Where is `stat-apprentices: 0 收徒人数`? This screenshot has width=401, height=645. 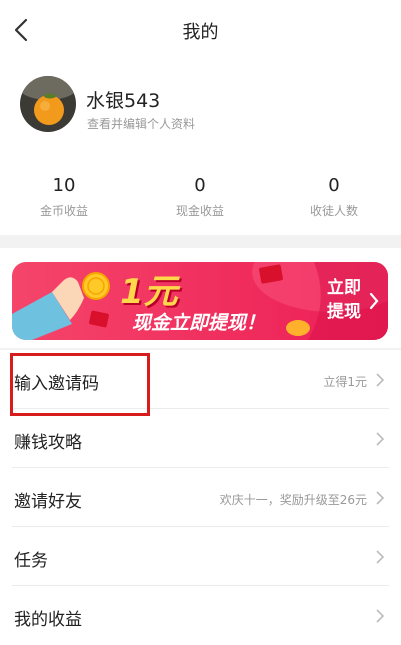 stat-apprentices: 0 收徒人数 is located at coordinates (334, 197).